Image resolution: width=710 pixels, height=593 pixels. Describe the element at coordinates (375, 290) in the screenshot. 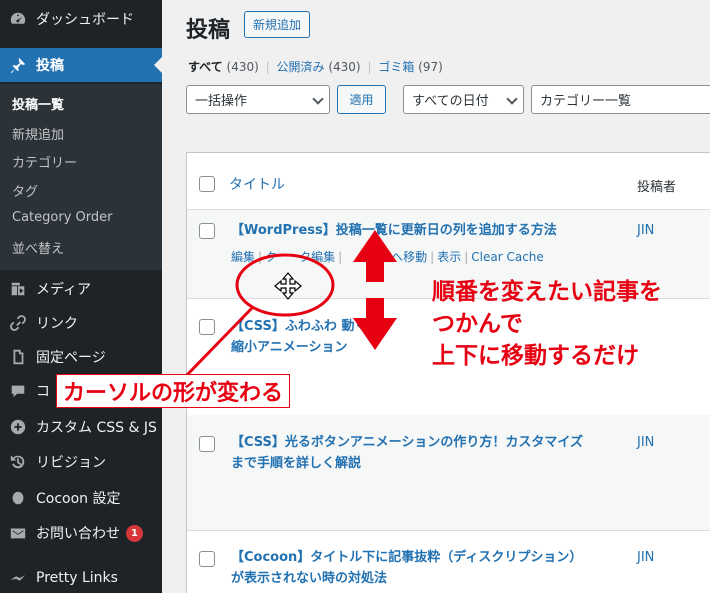

I see `drag-up-down-arrow` at that location.